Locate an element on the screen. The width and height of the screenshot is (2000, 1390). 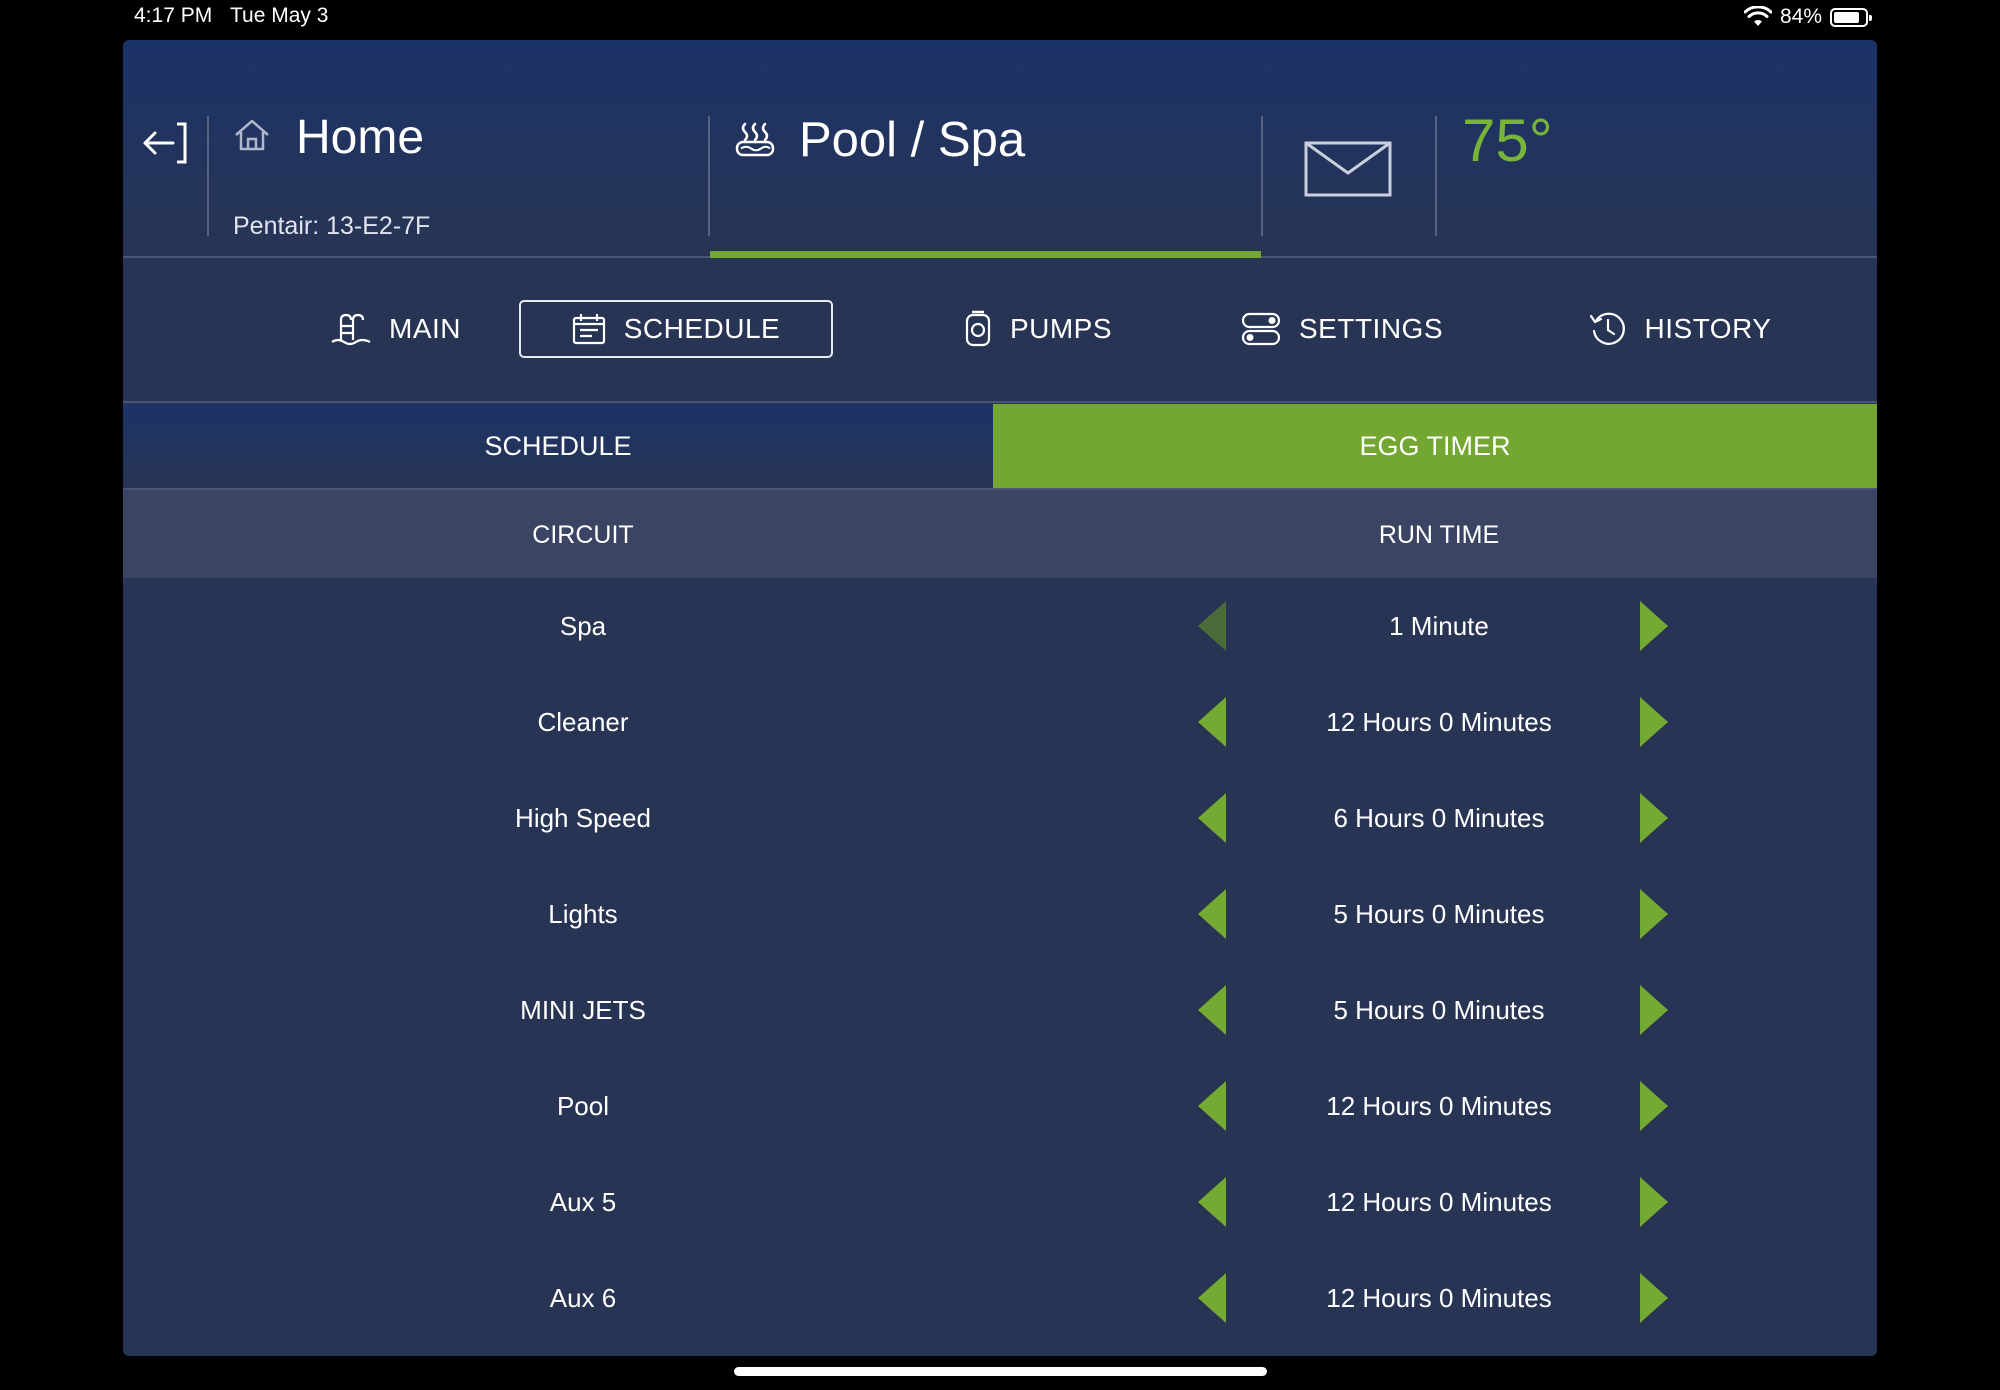
circuit-name: MINI JETS is located at coordinates (583, 1009).